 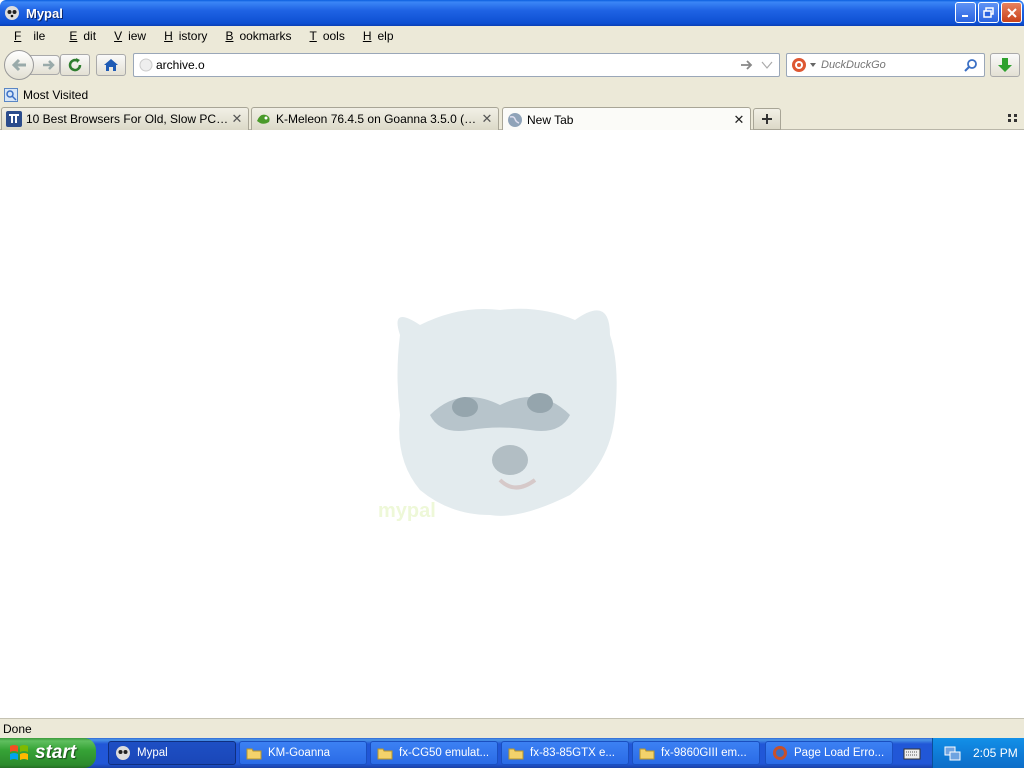 What do you see at coordinates (767, 65) in the screenshot?
I see `history-dropdown-icon` at bounding box center [767, 65].